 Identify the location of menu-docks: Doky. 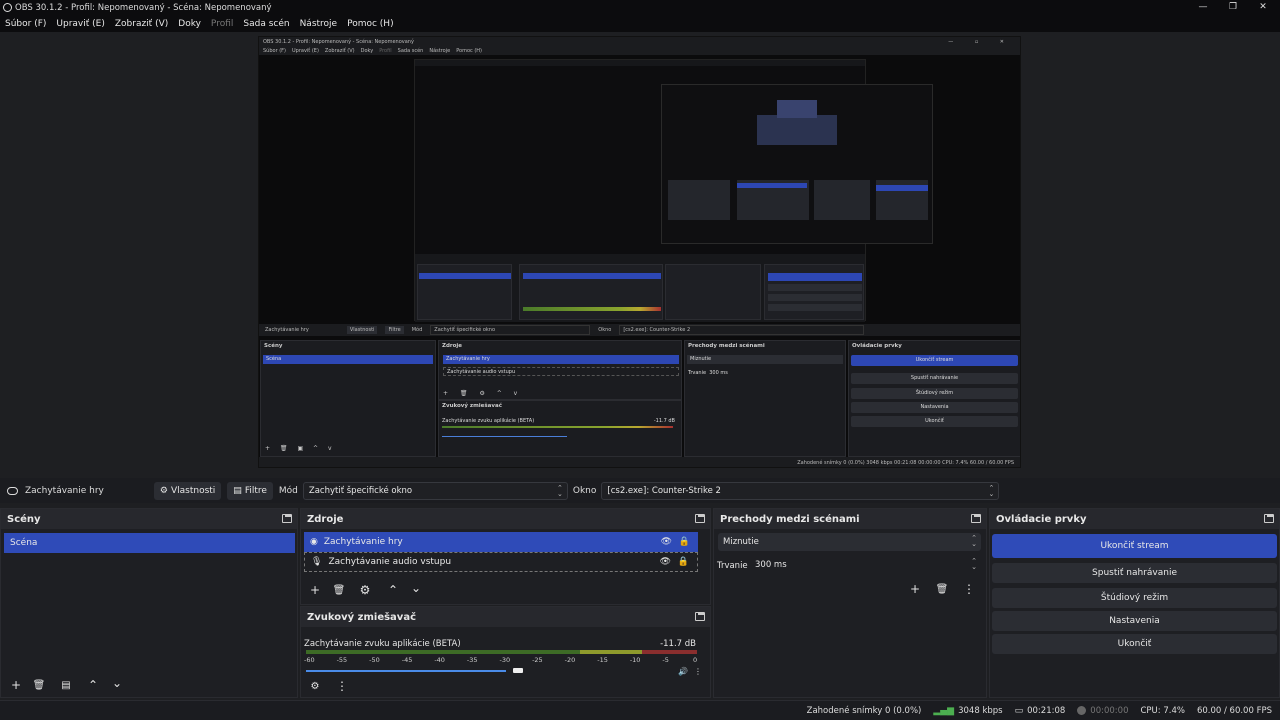
(189, 24).